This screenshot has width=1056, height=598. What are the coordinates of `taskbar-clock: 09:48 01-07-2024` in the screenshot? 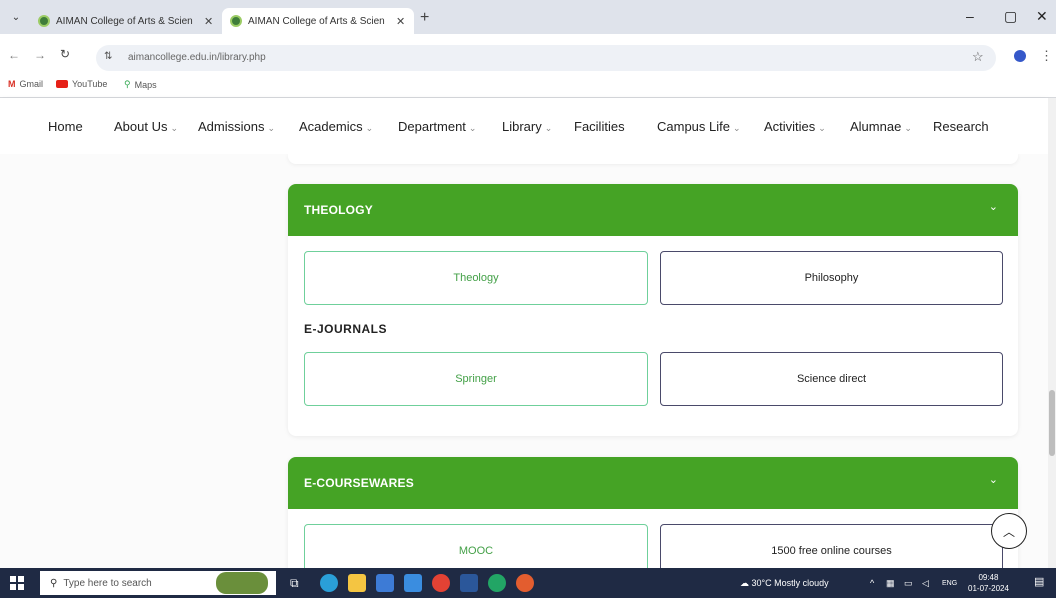 It's located at (988, 583).